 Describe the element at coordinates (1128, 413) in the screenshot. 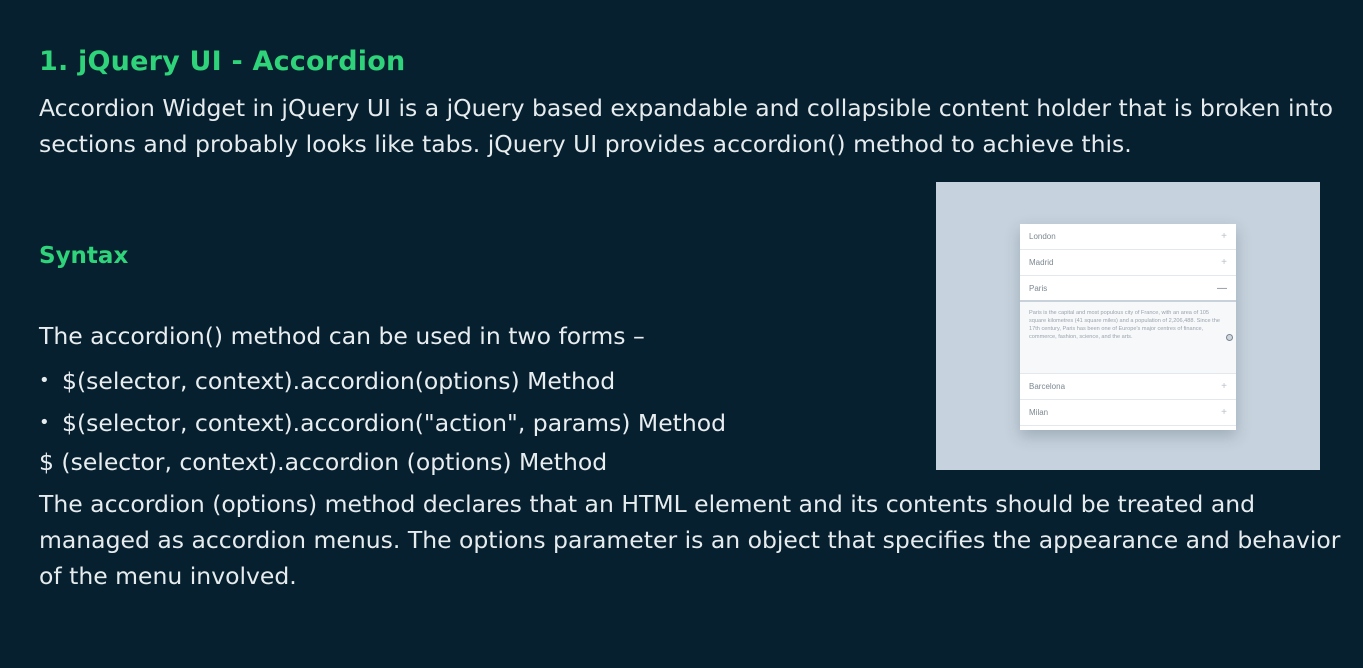

I see `accordion-header-milan: Milan +` at that location.